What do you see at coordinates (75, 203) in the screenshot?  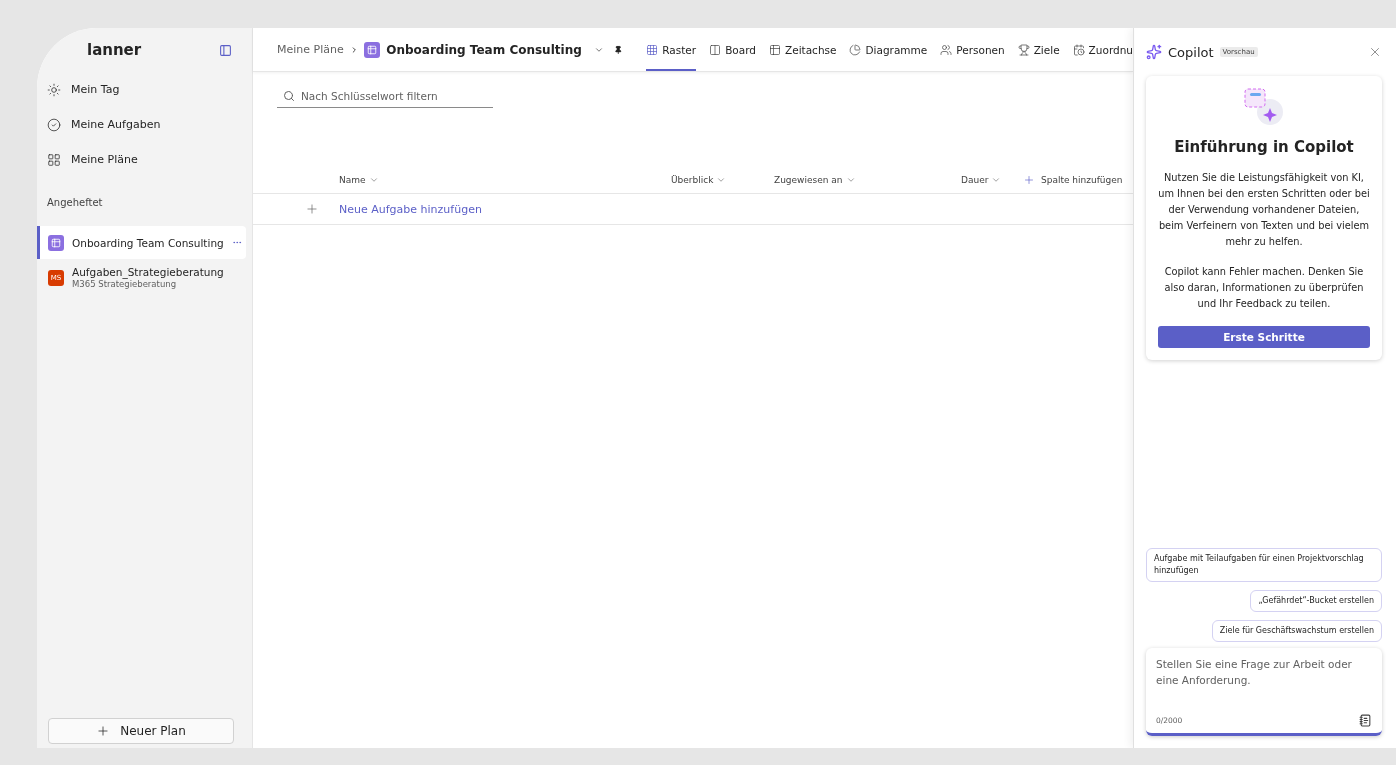 I see `section-label: Angeheftet` at bounding box center [75, 203].